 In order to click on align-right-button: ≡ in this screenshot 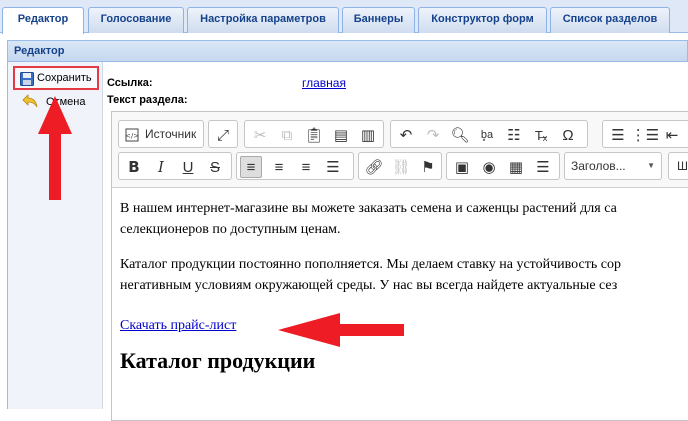, I will do `click(306, 167)`.